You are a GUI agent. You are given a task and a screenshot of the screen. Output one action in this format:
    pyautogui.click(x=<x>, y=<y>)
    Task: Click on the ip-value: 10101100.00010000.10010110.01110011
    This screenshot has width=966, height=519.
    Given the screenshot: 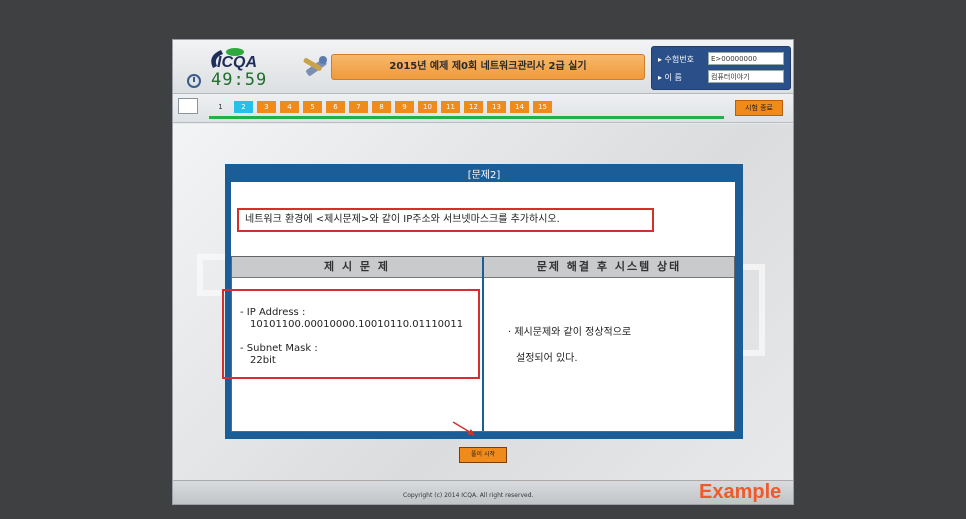 What is the action you would take?
    pyautogui.click(x=357, y=324)
    